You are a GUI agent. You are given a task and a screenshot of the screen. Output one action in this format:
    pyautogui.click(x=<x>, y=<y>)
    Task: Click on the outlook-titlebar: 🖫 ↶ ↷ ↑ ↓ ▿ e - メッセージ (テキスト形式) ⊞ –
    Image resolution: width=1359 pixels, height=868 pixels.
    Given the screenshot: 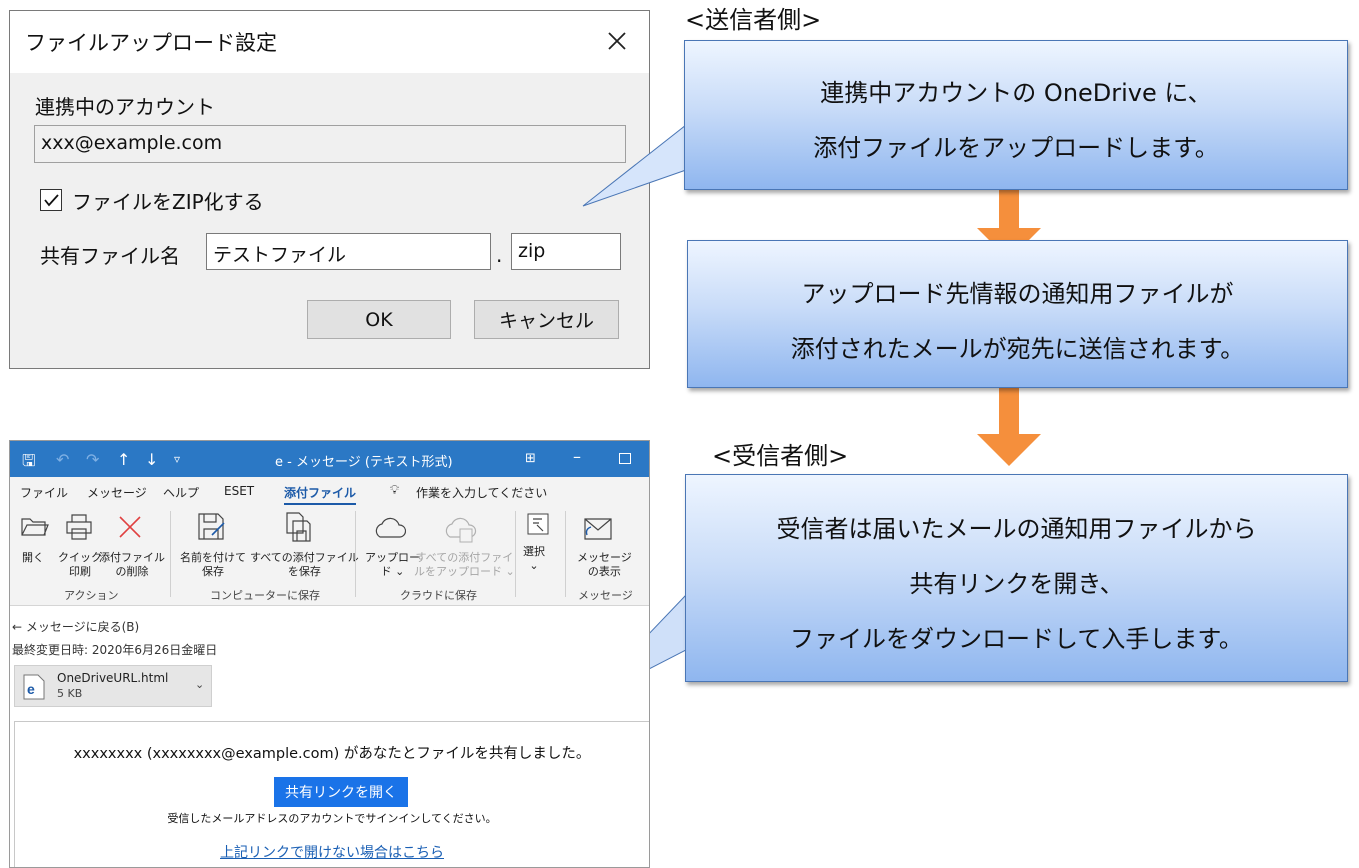 What is the action you would take?
    pyautogui.click(x=329, y=459)
    